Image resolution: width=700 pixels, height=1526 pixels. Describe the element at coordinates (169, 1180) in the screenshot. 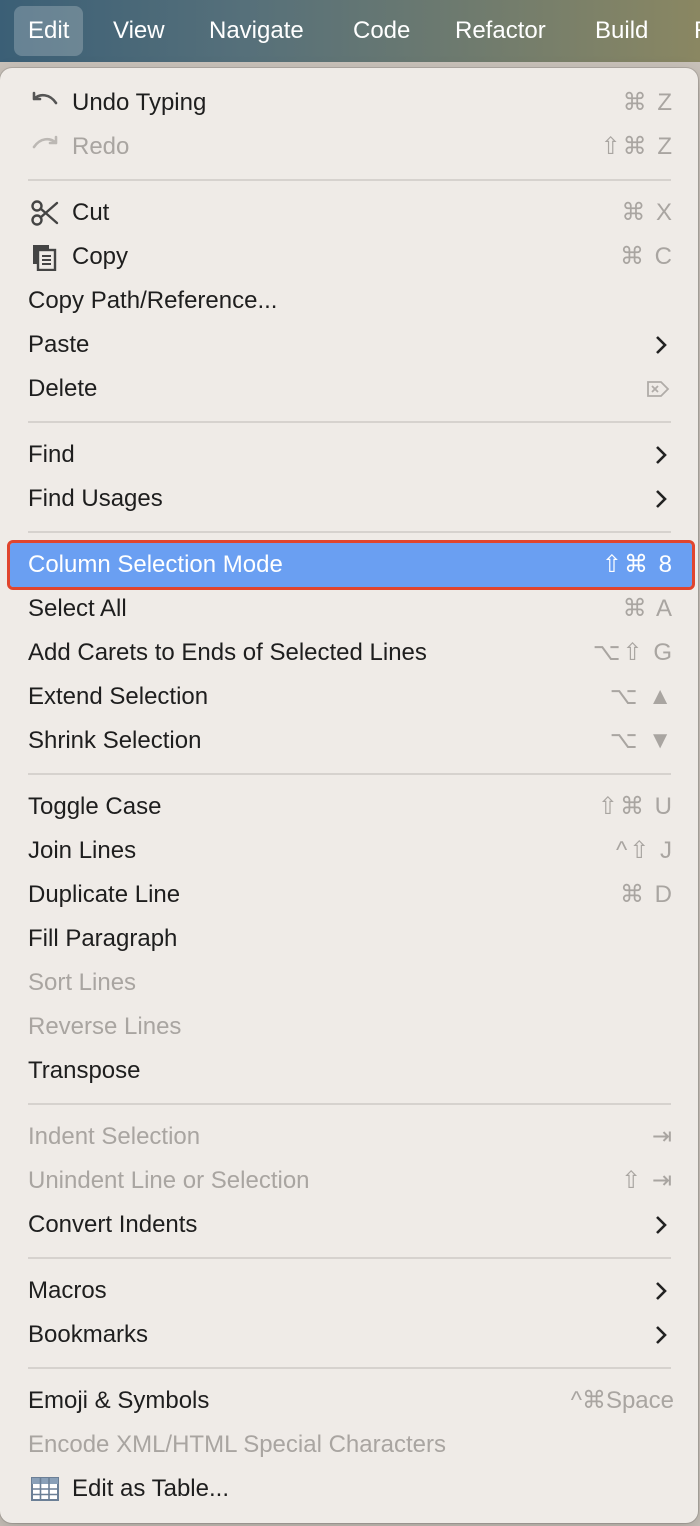

I see `menu-item-label: Unindent Line or Selection` at that location.